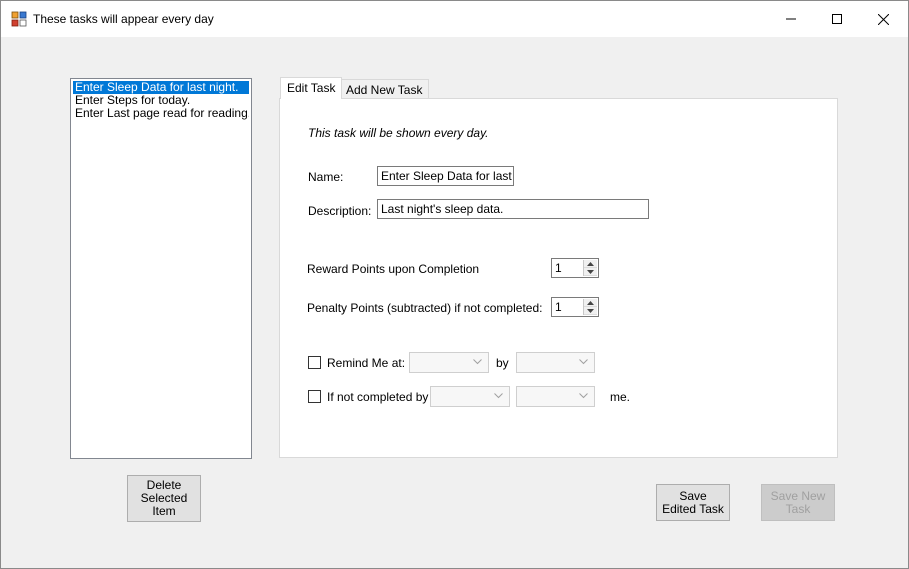 The height and width of the screenshot is (569, 909). I want to click on not-completed-action-select, so click(555, 396).